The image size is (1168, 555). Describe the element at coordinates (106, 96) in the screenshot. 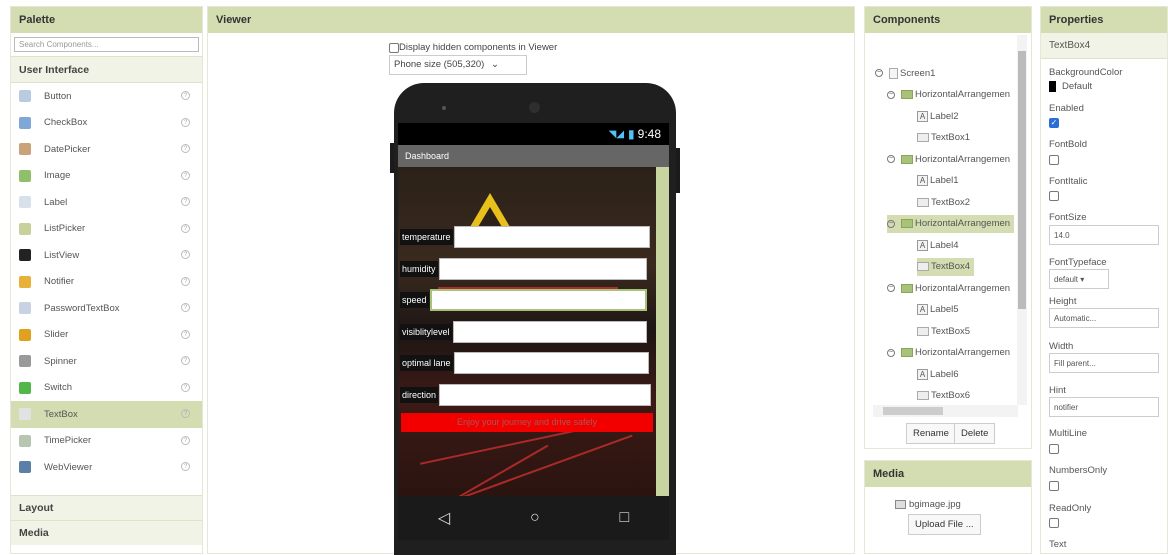

I see `palette-item-button: Button?` at that location.